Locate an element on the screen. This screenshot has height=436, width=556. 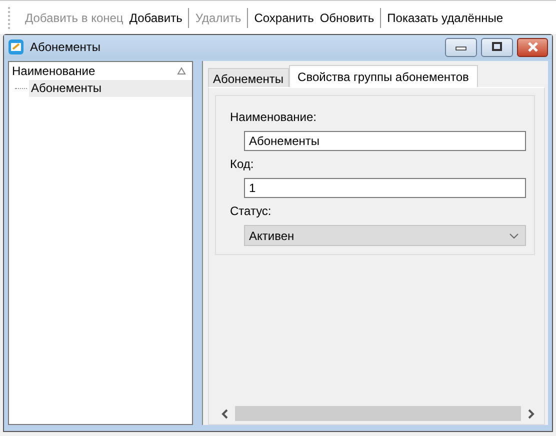
text-field: Абонементы is located at coordinates (385, 141).